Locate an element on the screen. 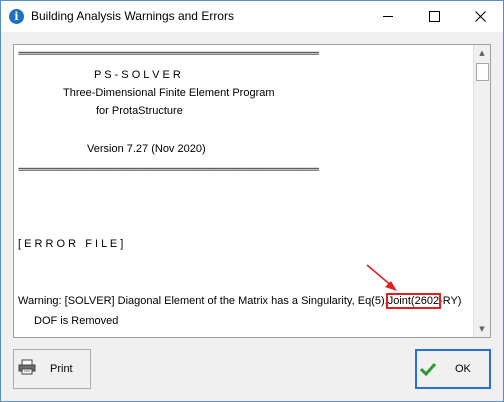 This screenshot has width=504, height=402. program-version: Version 7.27 (Nov 2020) is located at coordinates (146, 149).